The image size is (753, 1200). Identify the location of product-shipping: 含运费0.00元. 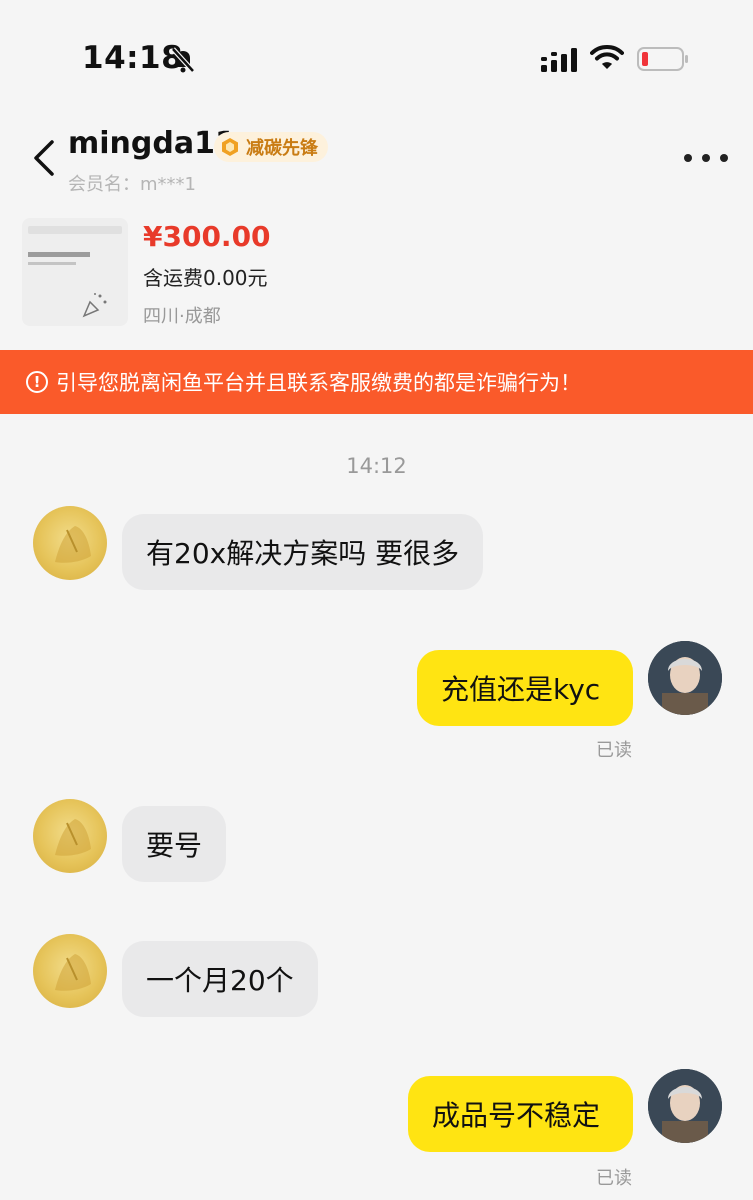
(205, 278).